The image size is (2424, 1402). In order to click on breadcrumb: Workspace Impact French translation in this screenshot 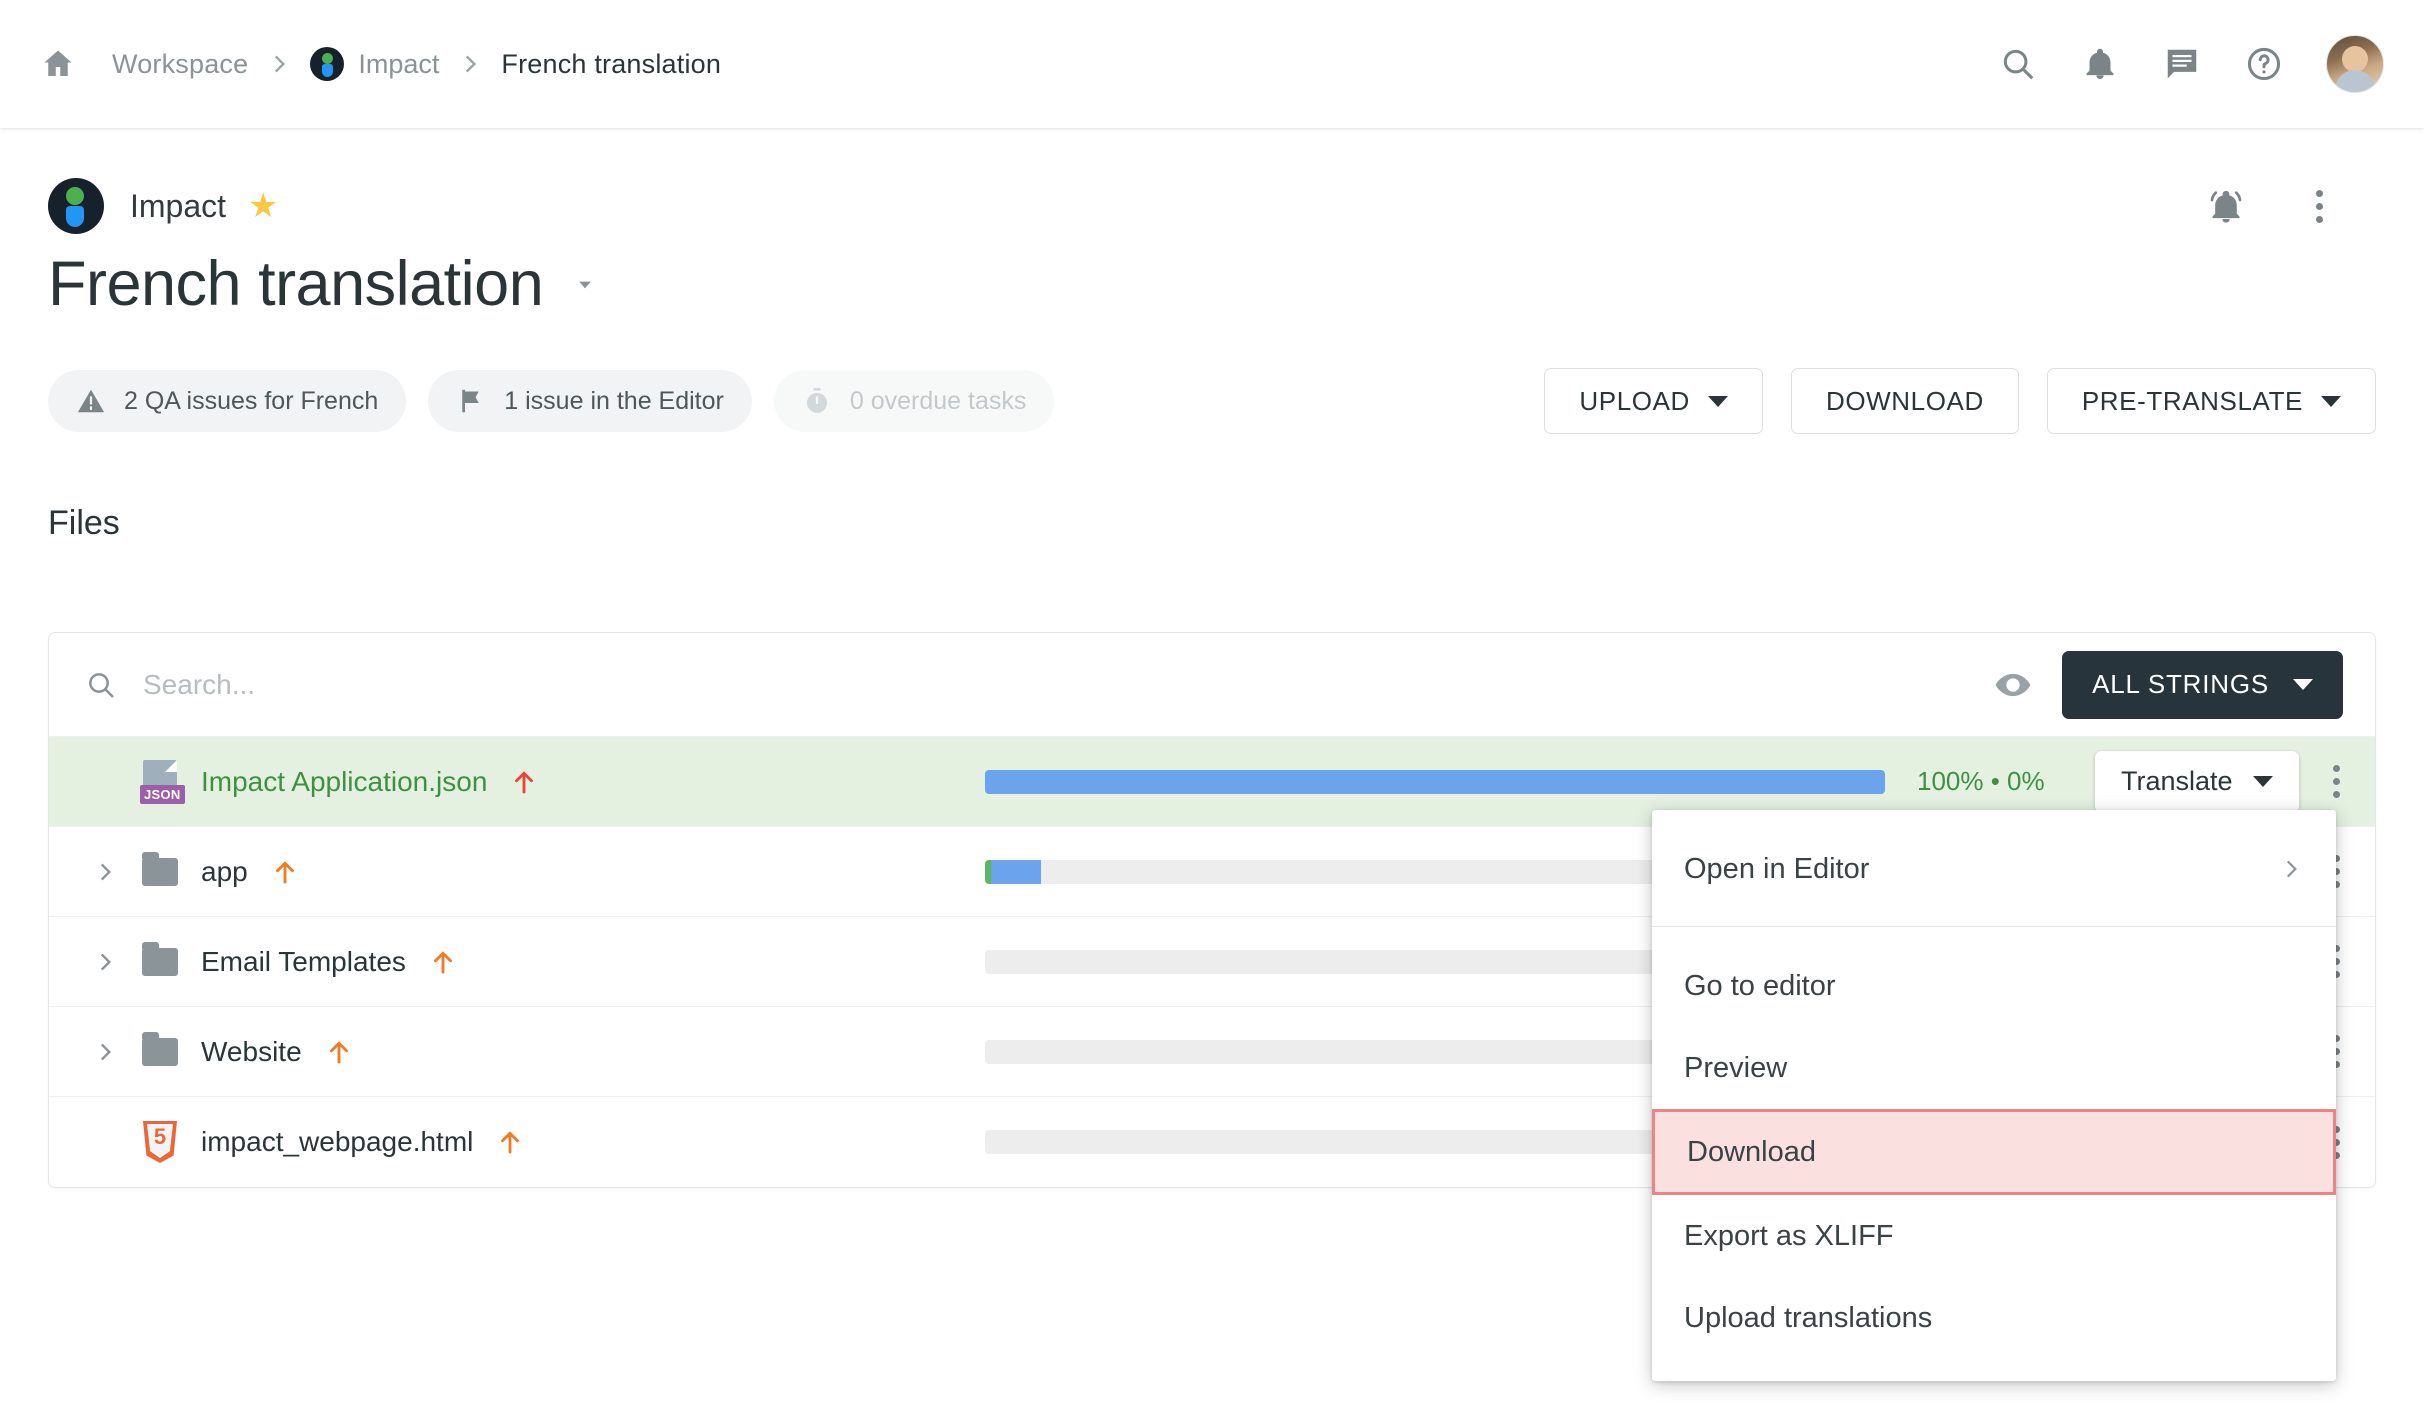, I will do `click(999, 64)`.